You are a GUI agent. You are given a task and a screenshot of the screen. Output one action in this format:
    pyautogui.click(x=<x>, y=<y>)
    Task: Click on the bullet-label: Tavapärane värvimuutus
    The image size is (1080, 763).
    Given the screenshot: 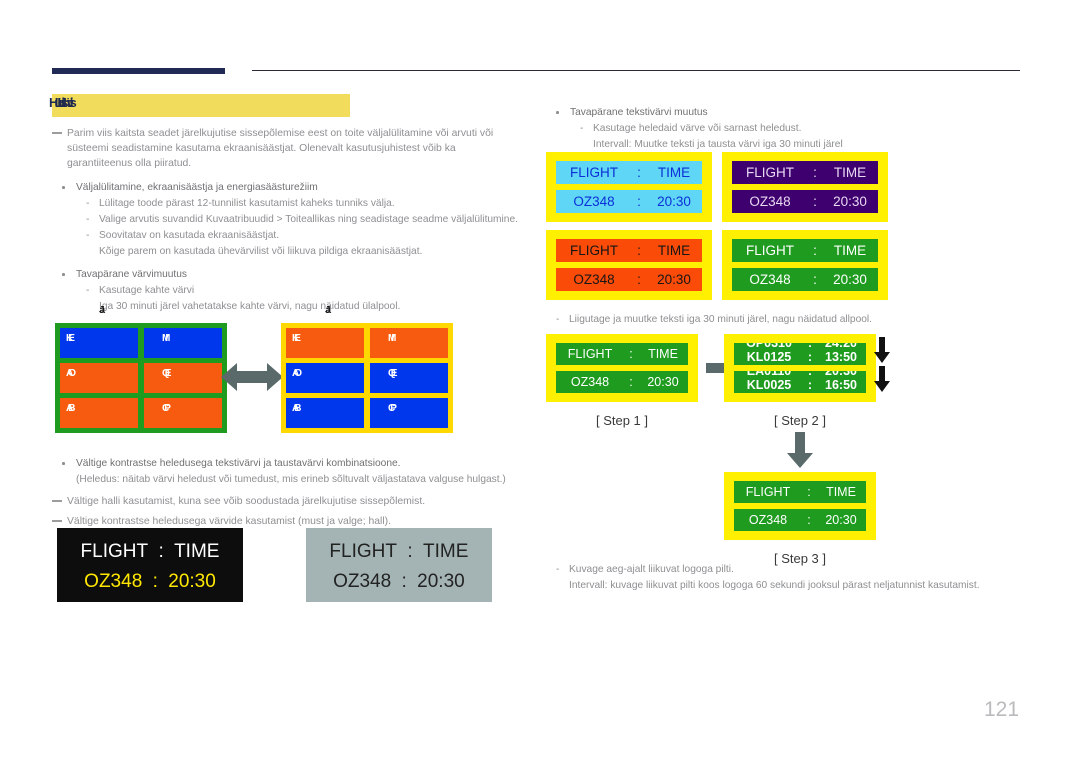 What is the action you would take?
    pyautogui.click(x=131, y=274)
    